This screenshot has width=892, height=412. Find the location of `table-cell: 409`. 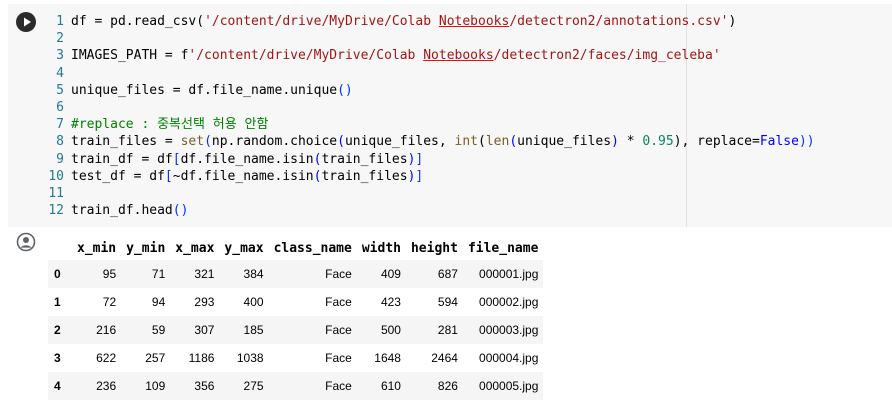

table-cell: 409 is located at coordinates (390, 274).